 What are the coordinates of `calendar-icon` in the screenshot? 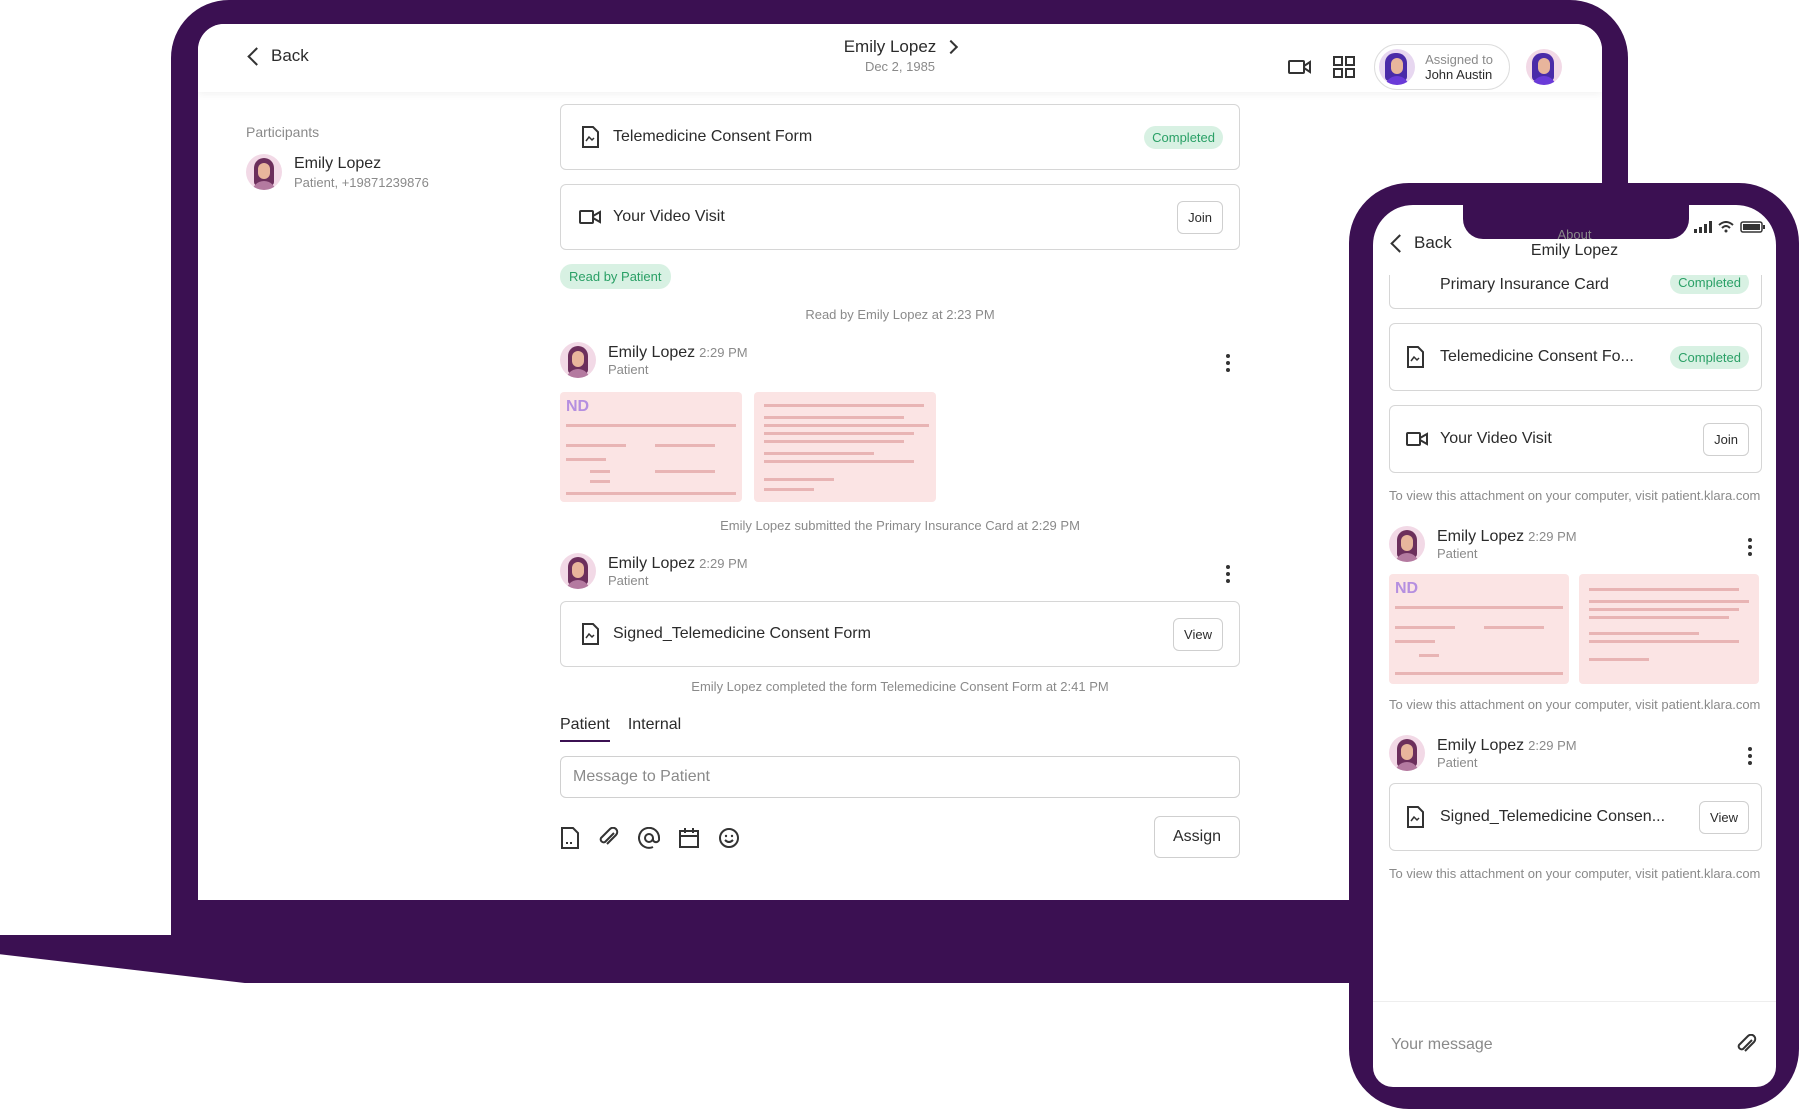 It's located at (689, 838).